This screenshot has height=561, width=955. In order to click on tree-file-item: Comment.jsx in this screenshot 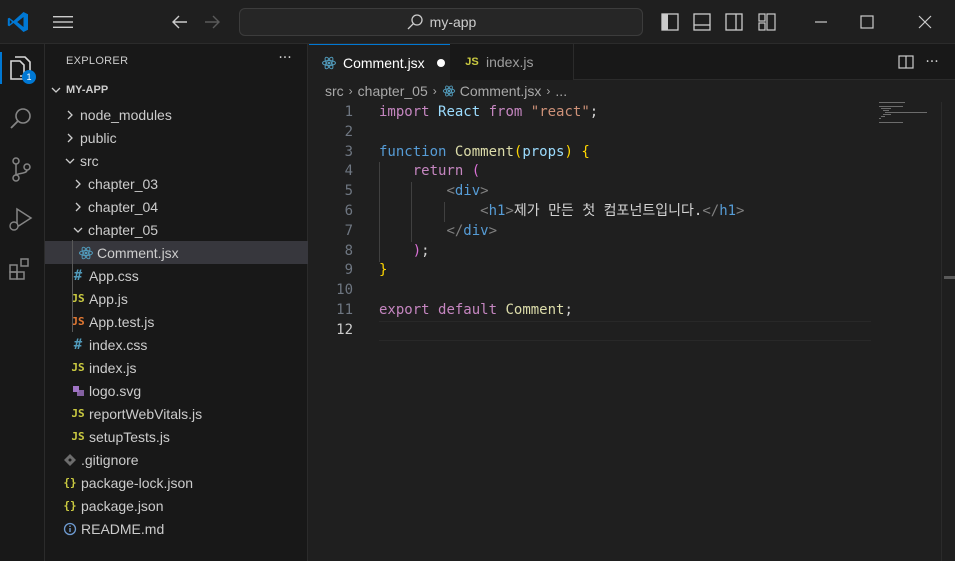, I will do `click(176, 252)`.